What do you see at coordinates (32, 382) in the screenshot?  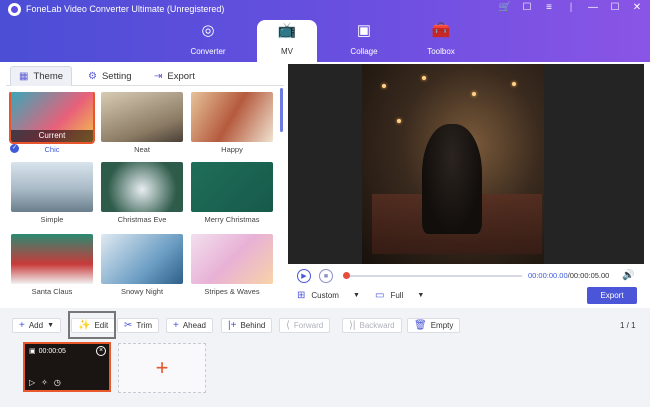 I see `play-icon: ▷` at bounding box center [32, 382].